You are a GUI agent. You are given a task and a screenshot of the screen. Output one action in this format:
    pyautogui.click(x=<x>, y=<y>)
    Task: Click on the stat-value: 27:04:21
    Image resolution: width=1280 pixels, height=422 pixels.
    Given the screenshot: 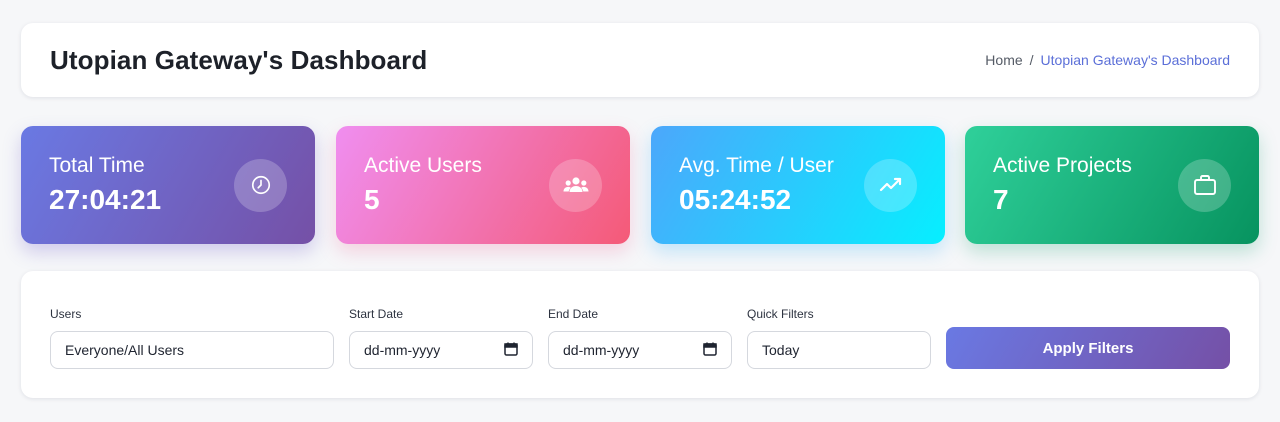 What is the action you would take?
    pyautogui.click(x=105, y=199)
    